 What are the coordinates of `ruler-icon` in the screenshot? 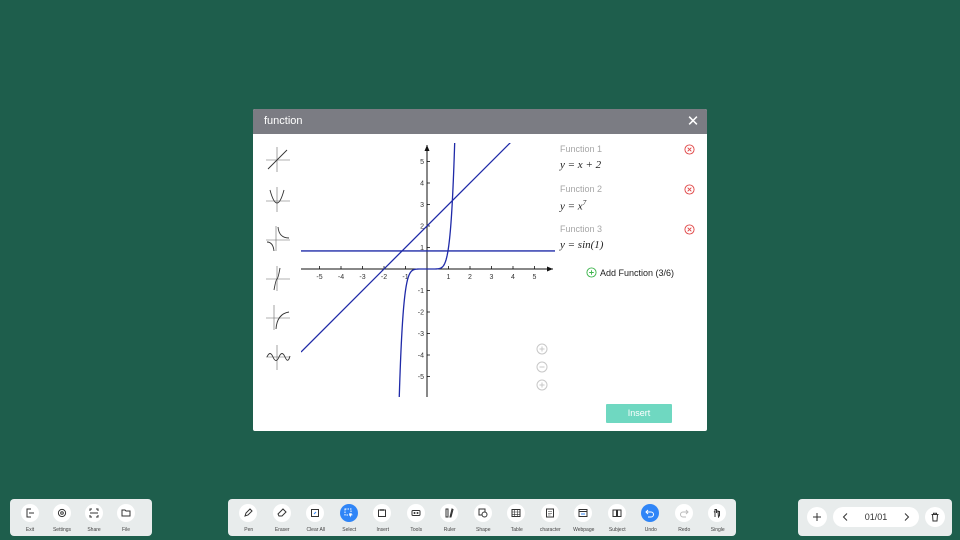 It's located at (449, 513).